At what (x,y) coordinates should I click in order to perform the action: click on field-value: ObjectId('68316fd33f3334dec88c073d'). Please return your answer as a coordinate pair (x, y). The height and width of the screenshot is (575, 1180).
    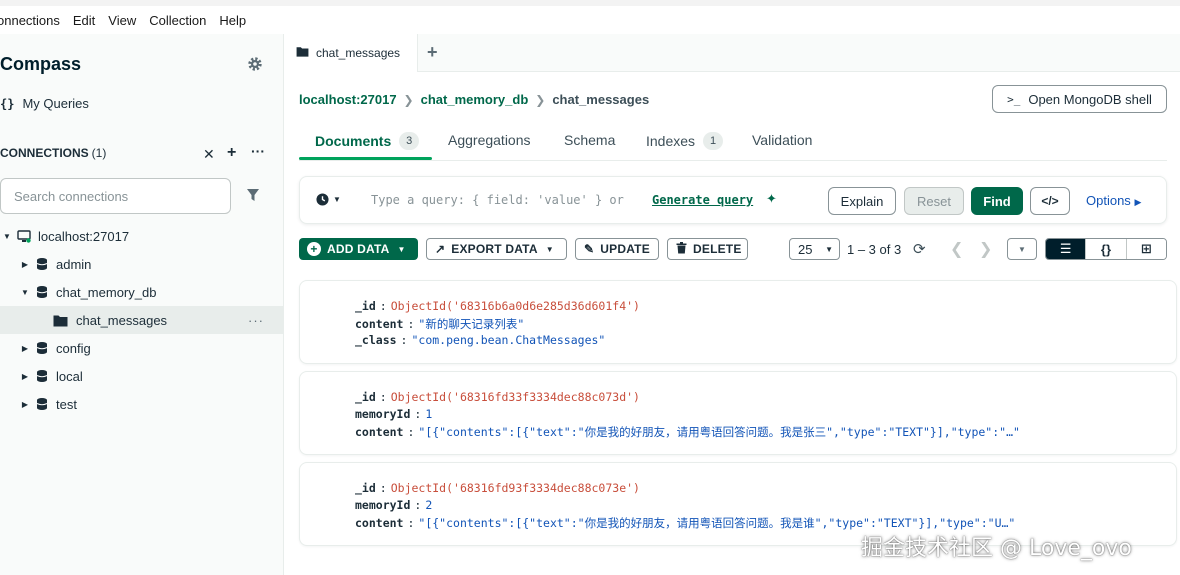
    Looking at the image, I should click on (515, 397).